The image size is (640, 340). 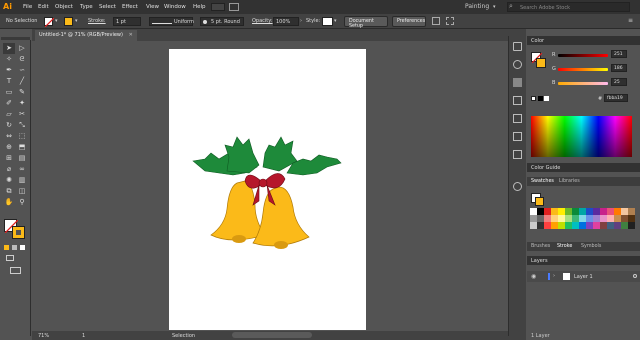 What do you see at coordinates (583, 276) in the screenshot?
I see `layer-row: ◉ › Layer 1` at bounding box center [583, 276].